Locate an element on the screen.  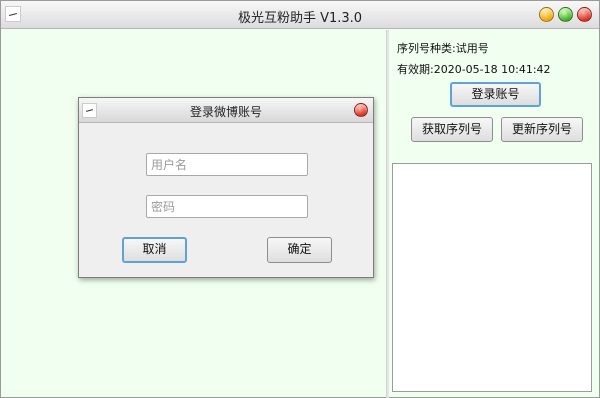
maximize-button is located at coordinates (565, 14).